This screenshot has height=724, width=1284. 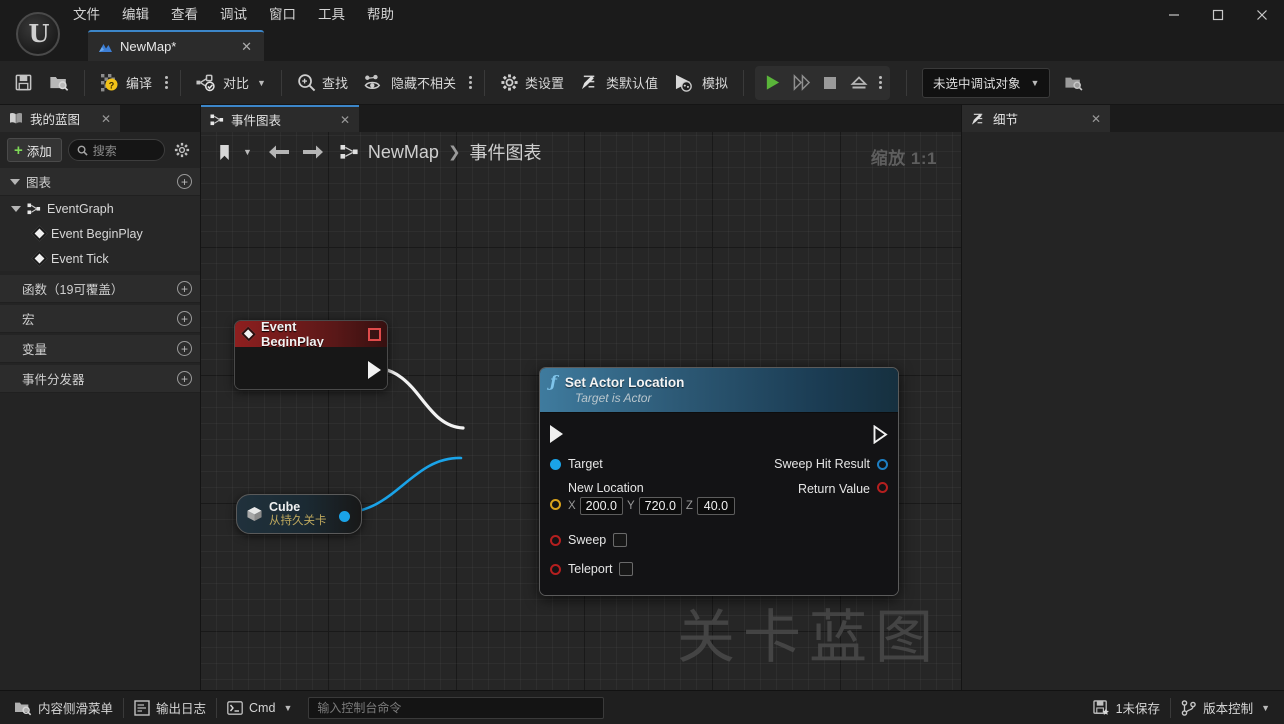 What do you see at coordinates (100, 319) in the screenshot?
I see `tree-section-macros: 宏 +` at bounding box center [100, 319].